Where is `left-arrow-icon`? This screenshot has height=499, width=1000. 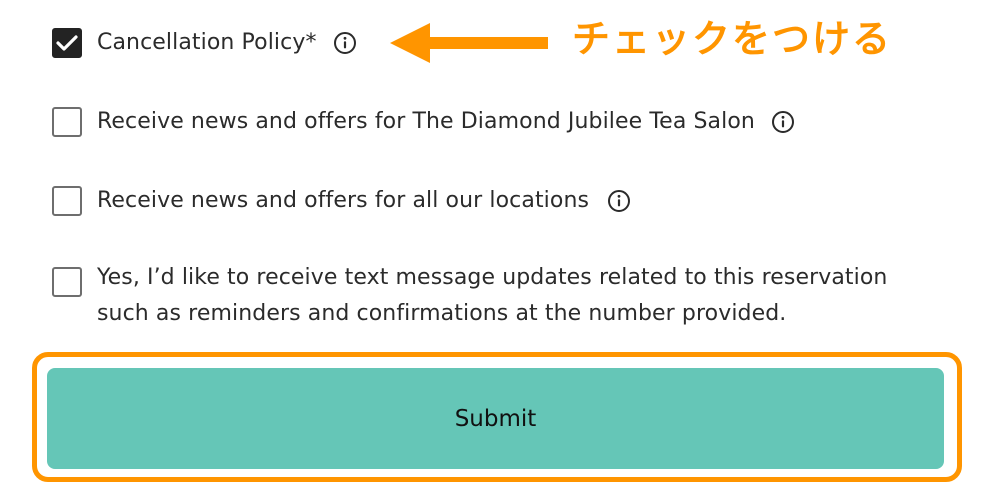 left-arrow-icon is located at coordinates (469, 43).